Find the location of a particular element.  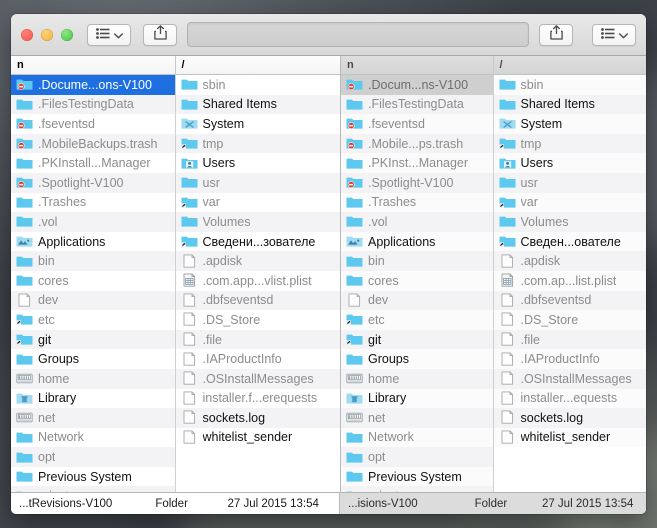

column-header-path-left: / is located at coordinates (258, 65).